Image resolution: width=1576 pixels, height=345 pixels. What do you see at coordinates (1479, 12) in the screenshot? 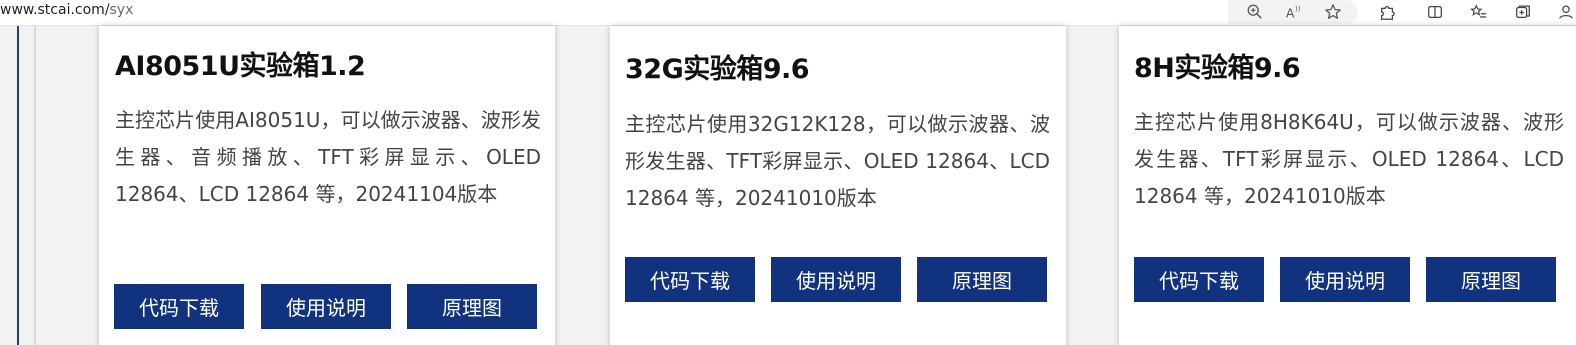
I see `favorites-list-icon` at bounding box center [1479, 12].